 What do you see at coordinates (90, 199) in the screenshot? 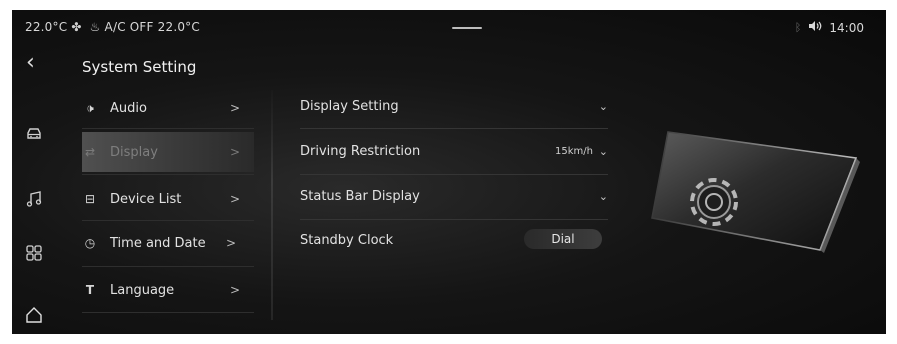
I see `device-icon: ⊟` at bounding box center [90, 199].